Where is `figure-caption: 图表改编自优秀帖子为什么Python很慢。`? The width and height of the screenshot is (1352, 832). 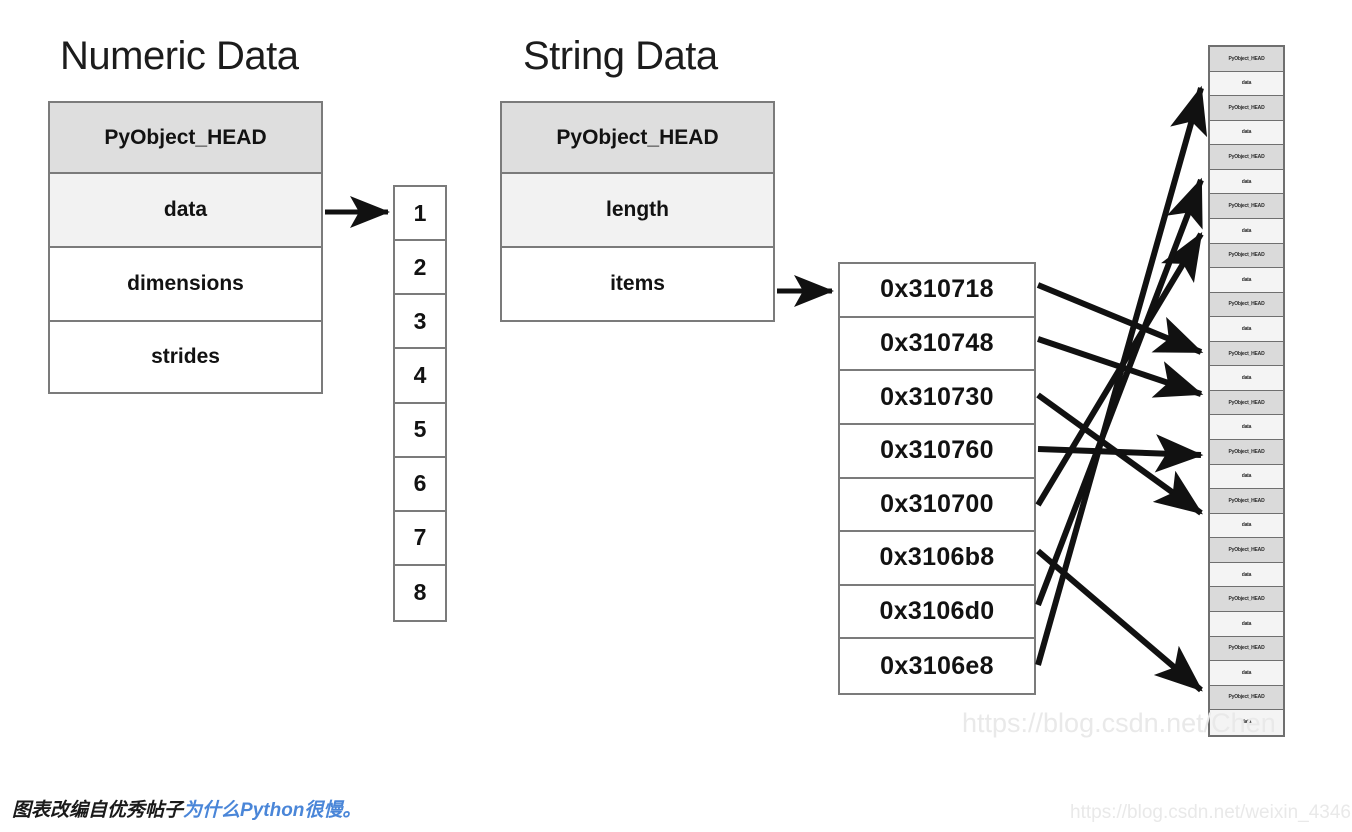 figure-caption: 图表改编自优秀帖子为什么Python很慢。 is located at coordinates (186, 808).